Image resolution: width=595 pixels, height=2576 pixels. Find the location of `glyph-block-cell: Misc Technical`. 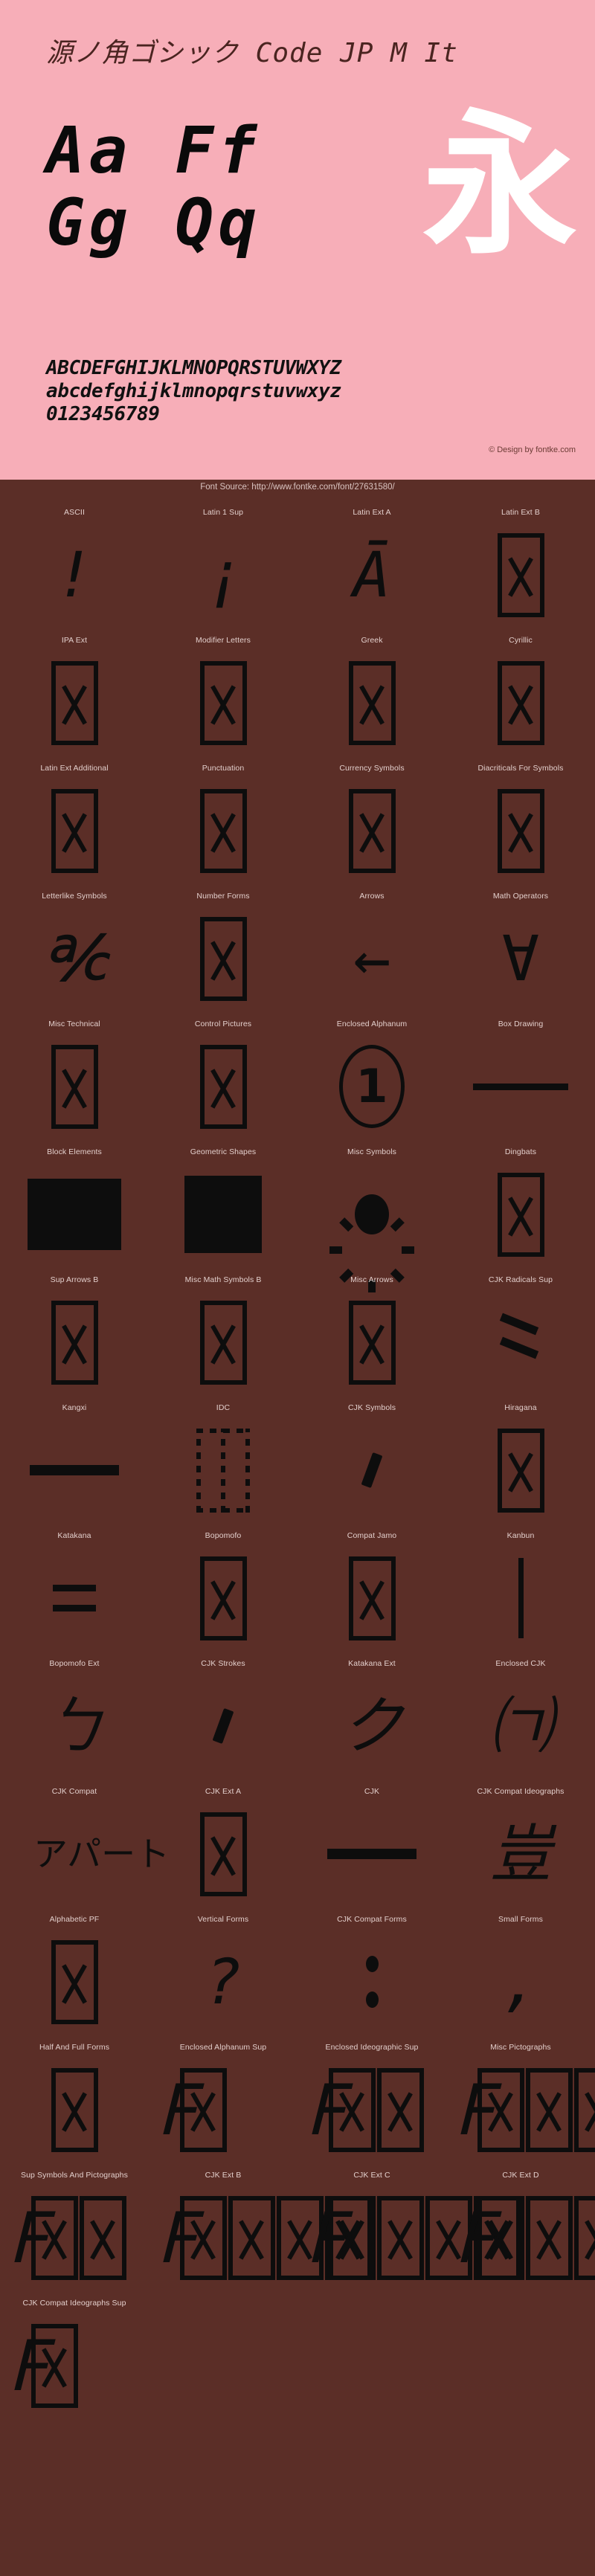

glyph-block-cell: Misc Technical is located at coordinates (75, 1076).